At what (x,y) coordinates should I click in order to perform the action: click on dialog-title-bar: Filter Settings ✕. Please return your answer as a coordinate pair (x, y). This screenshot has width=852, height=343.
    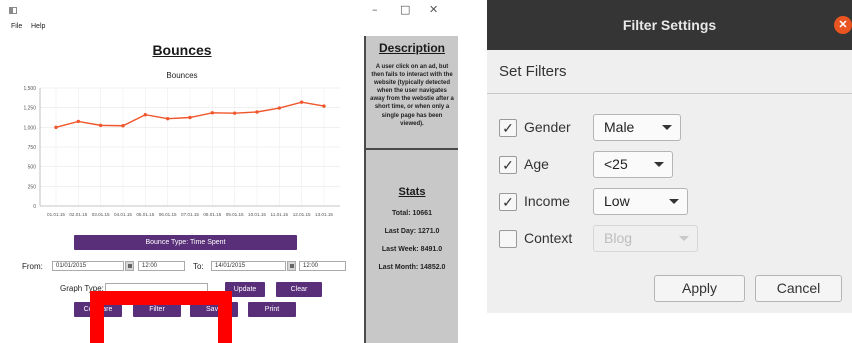
    Looking at the image, I should click on (669, 25).